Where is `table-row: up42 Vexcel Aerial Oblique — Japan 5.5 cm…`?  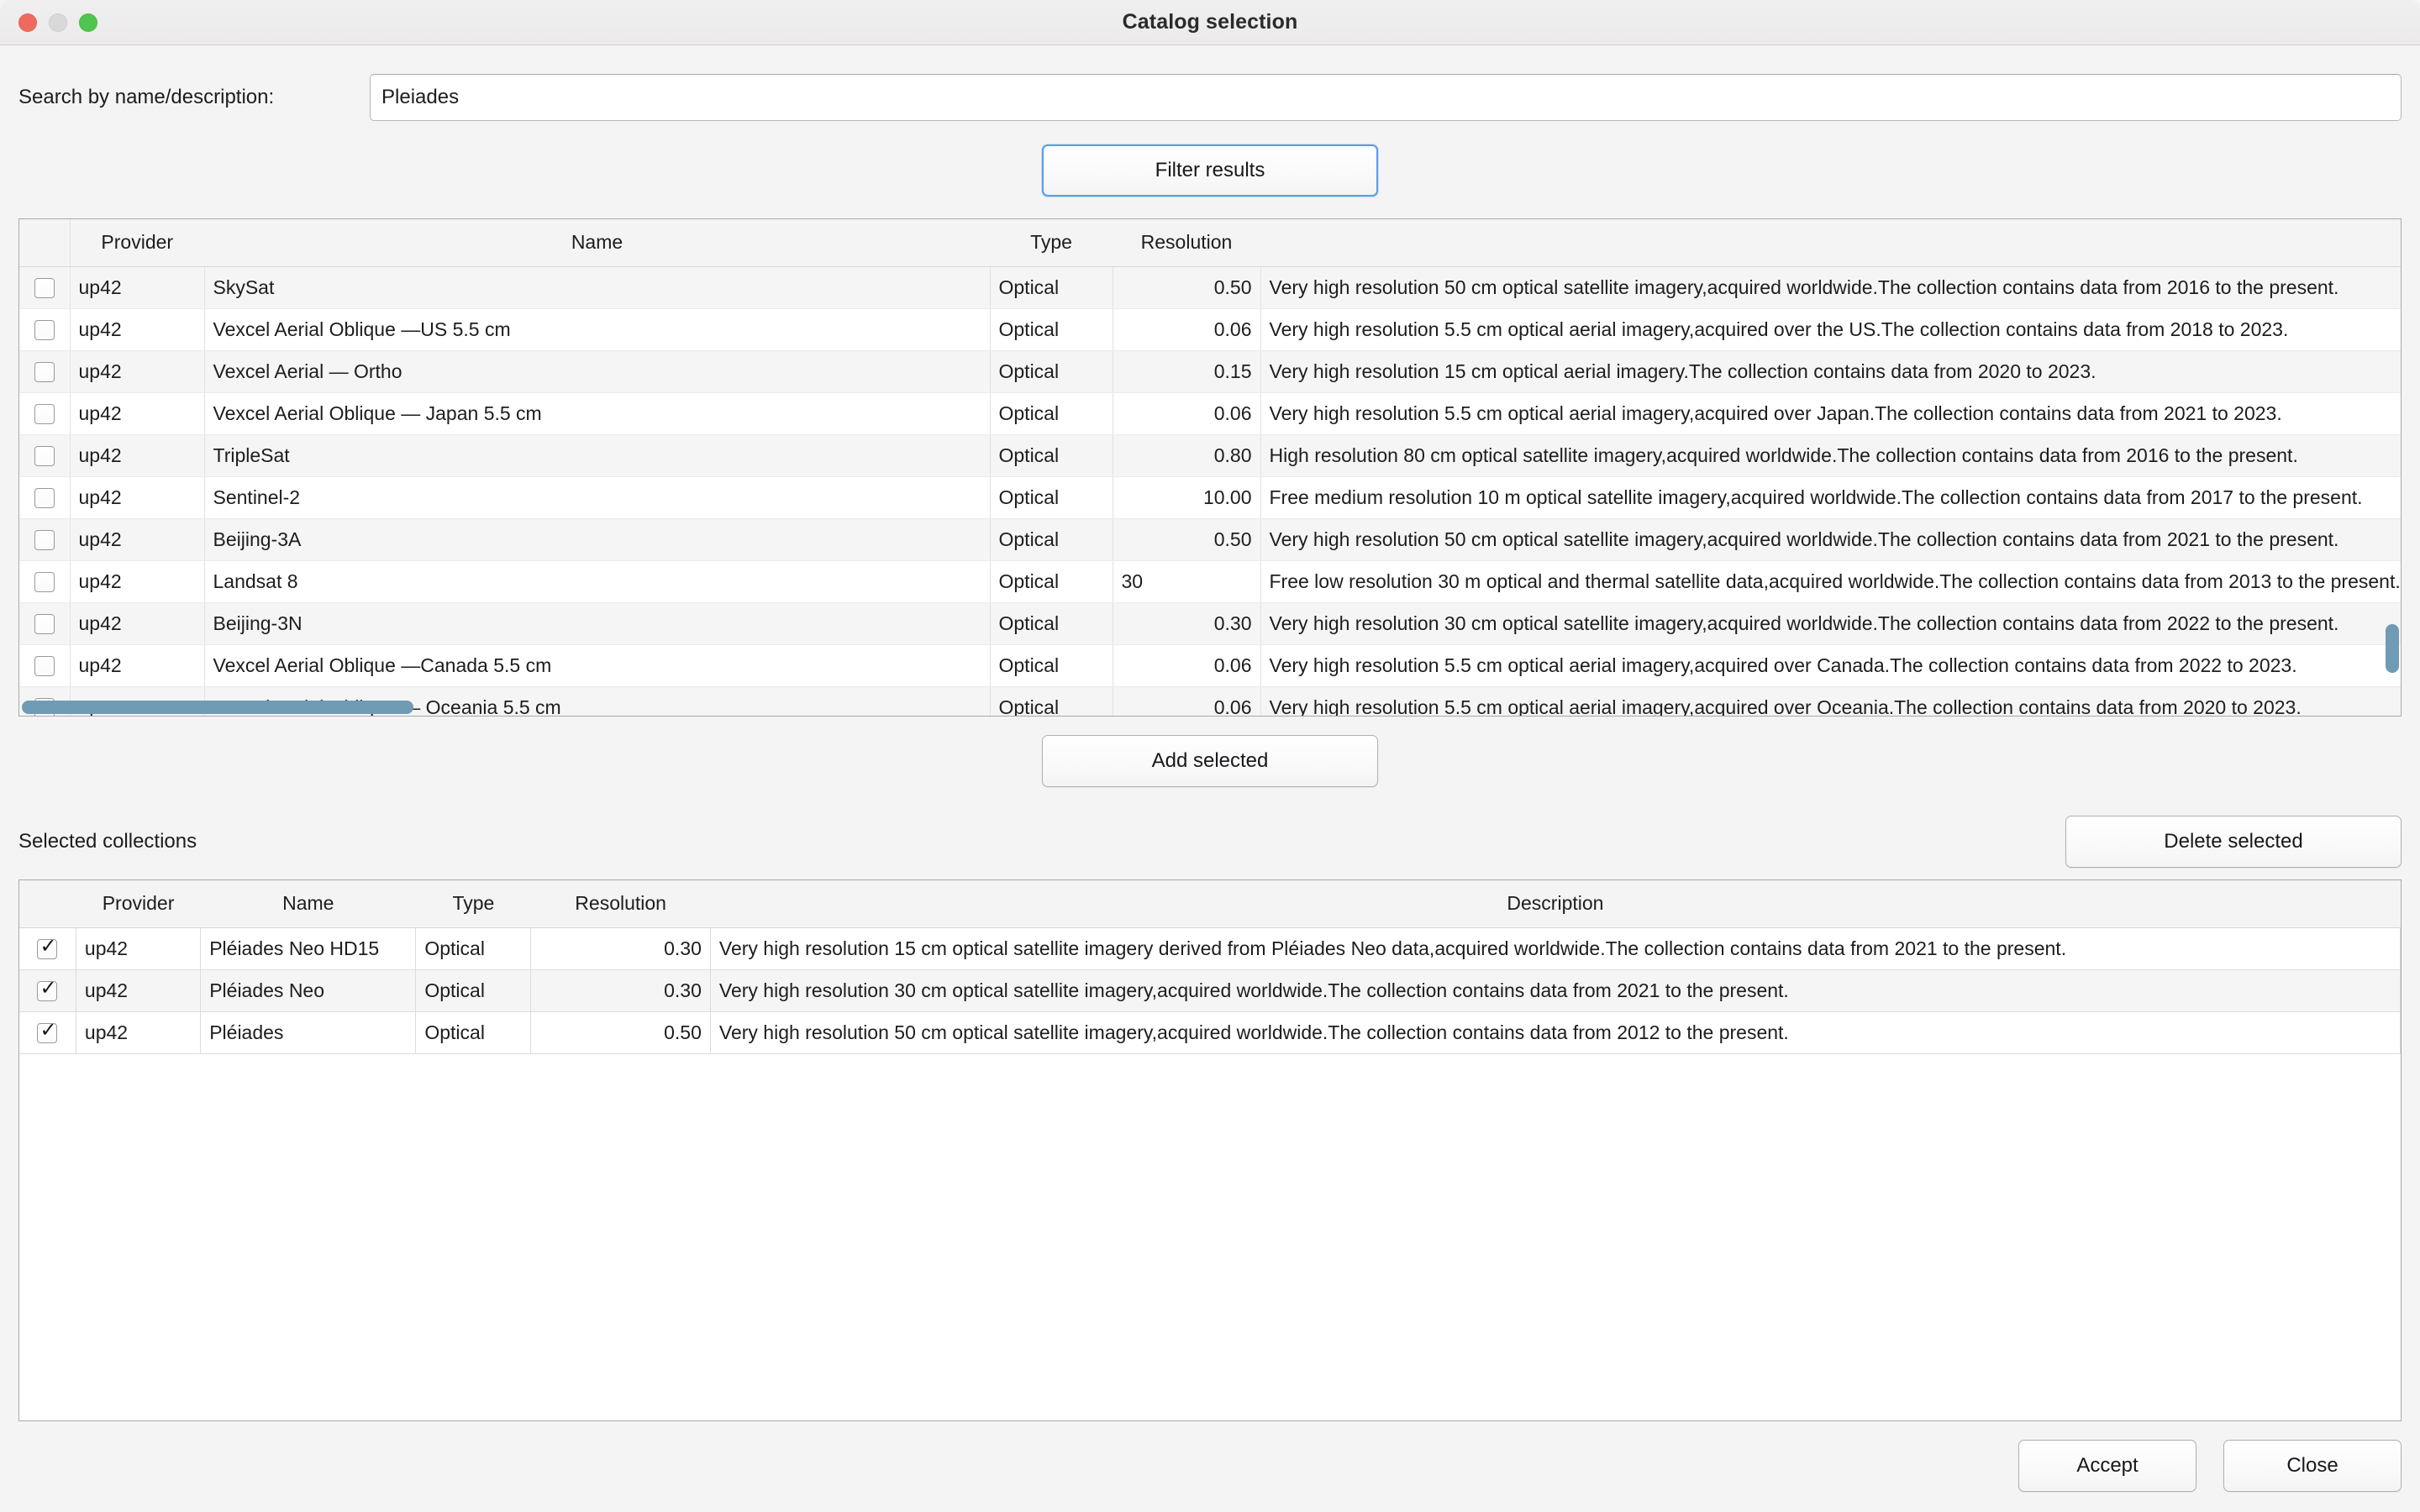
table-row: up42 Vexcel Aerial Oblique — Japan 5.5 cm… is located at coordinates (1210, 413).